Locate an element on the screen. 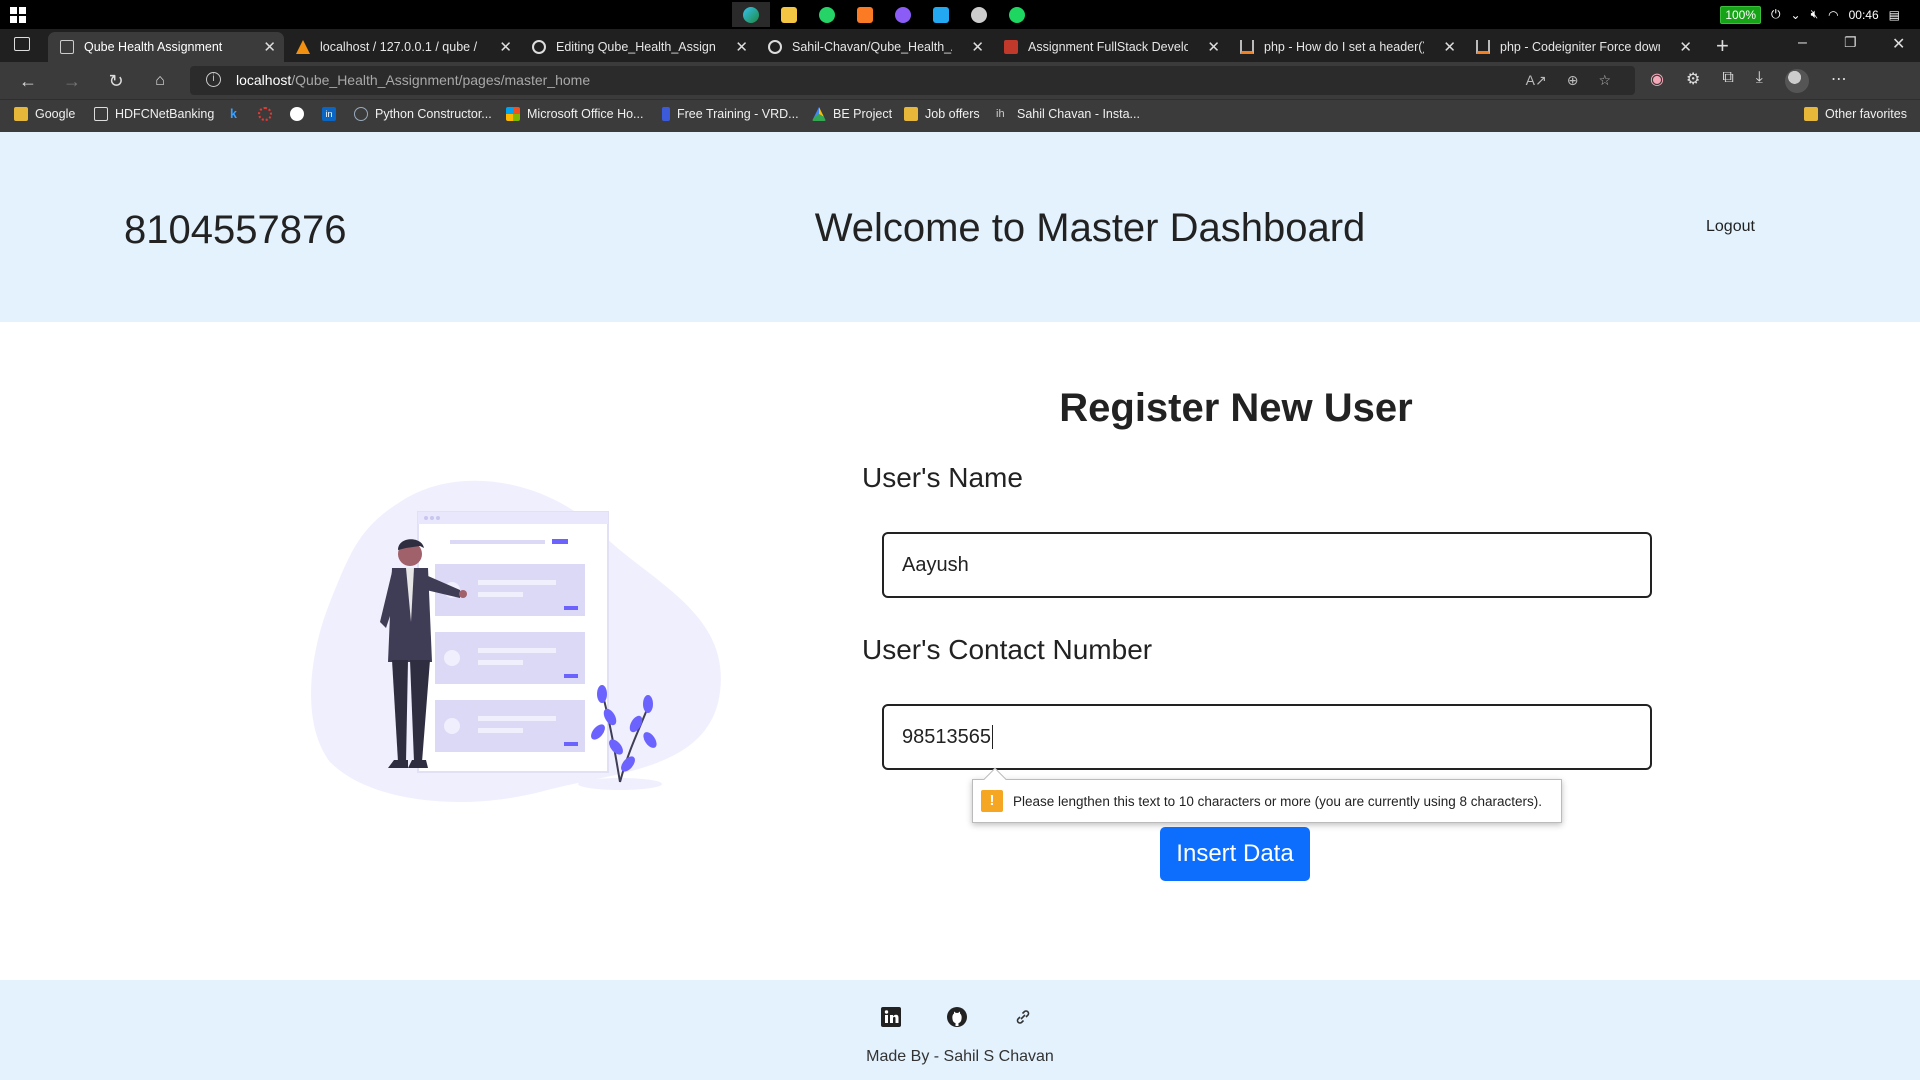 Image resolution: width=1920 pixels, height=1080 pixels. tab-qube-health: Qube Health Assignment ✕ is located at coordinates (166, 47).